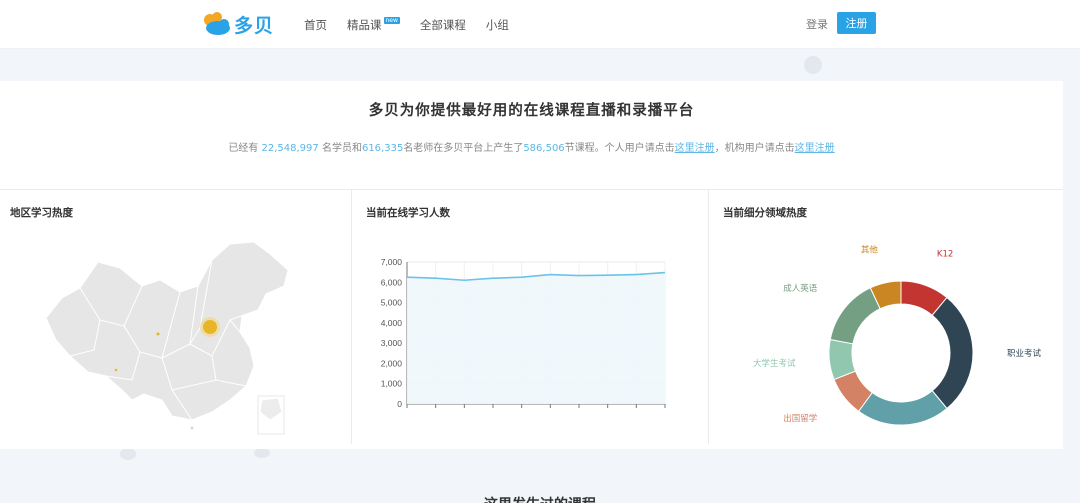 The image size is (1080, 503). Describe the element at coordinates (254, 25) in the screenshot. I see `brand-name: 多贝` at that location.